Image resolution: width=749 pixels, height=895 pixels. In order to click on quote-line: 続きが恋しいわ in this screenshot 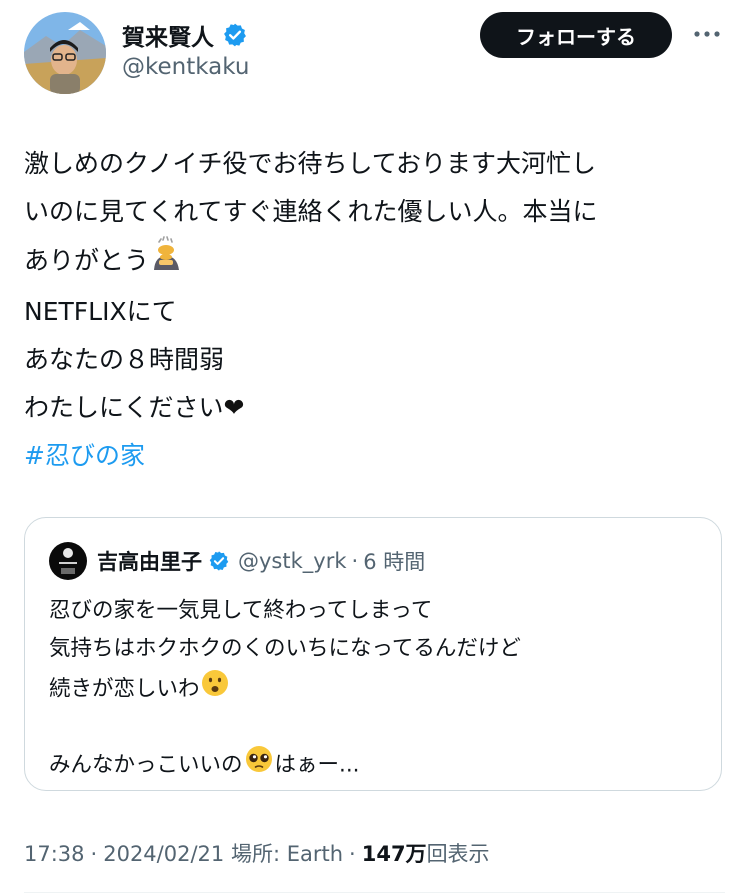, I will do `click(285, 687)`.